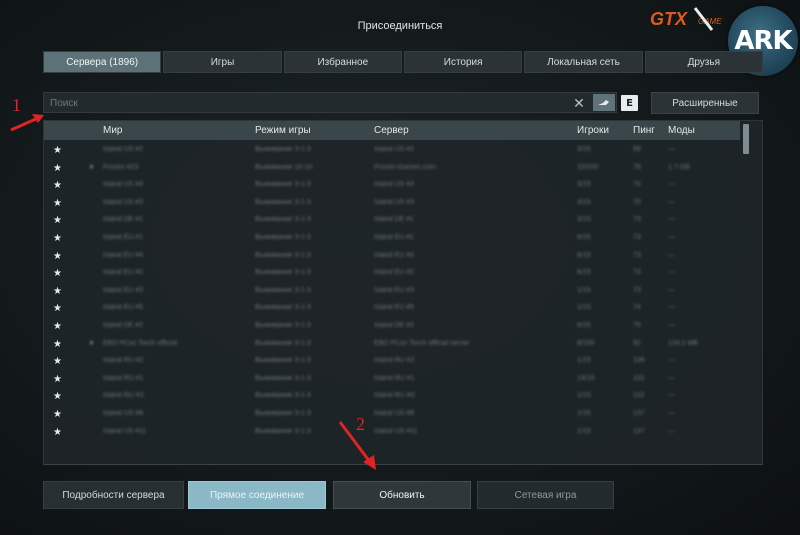  What do you see at coordinates (705, 103) in the screenshot?
I see `advanced-button: Расширенные` at bounding box center [705, 103].